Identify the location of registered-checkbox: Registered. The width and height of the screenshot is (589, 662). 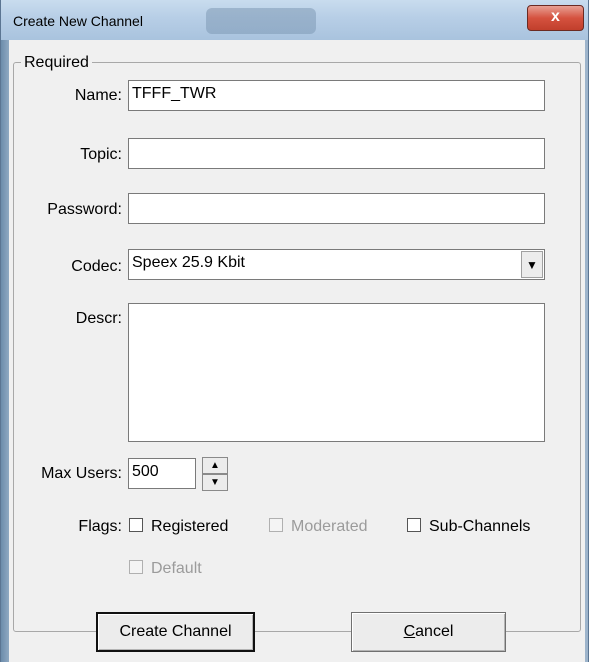
(178, 527).